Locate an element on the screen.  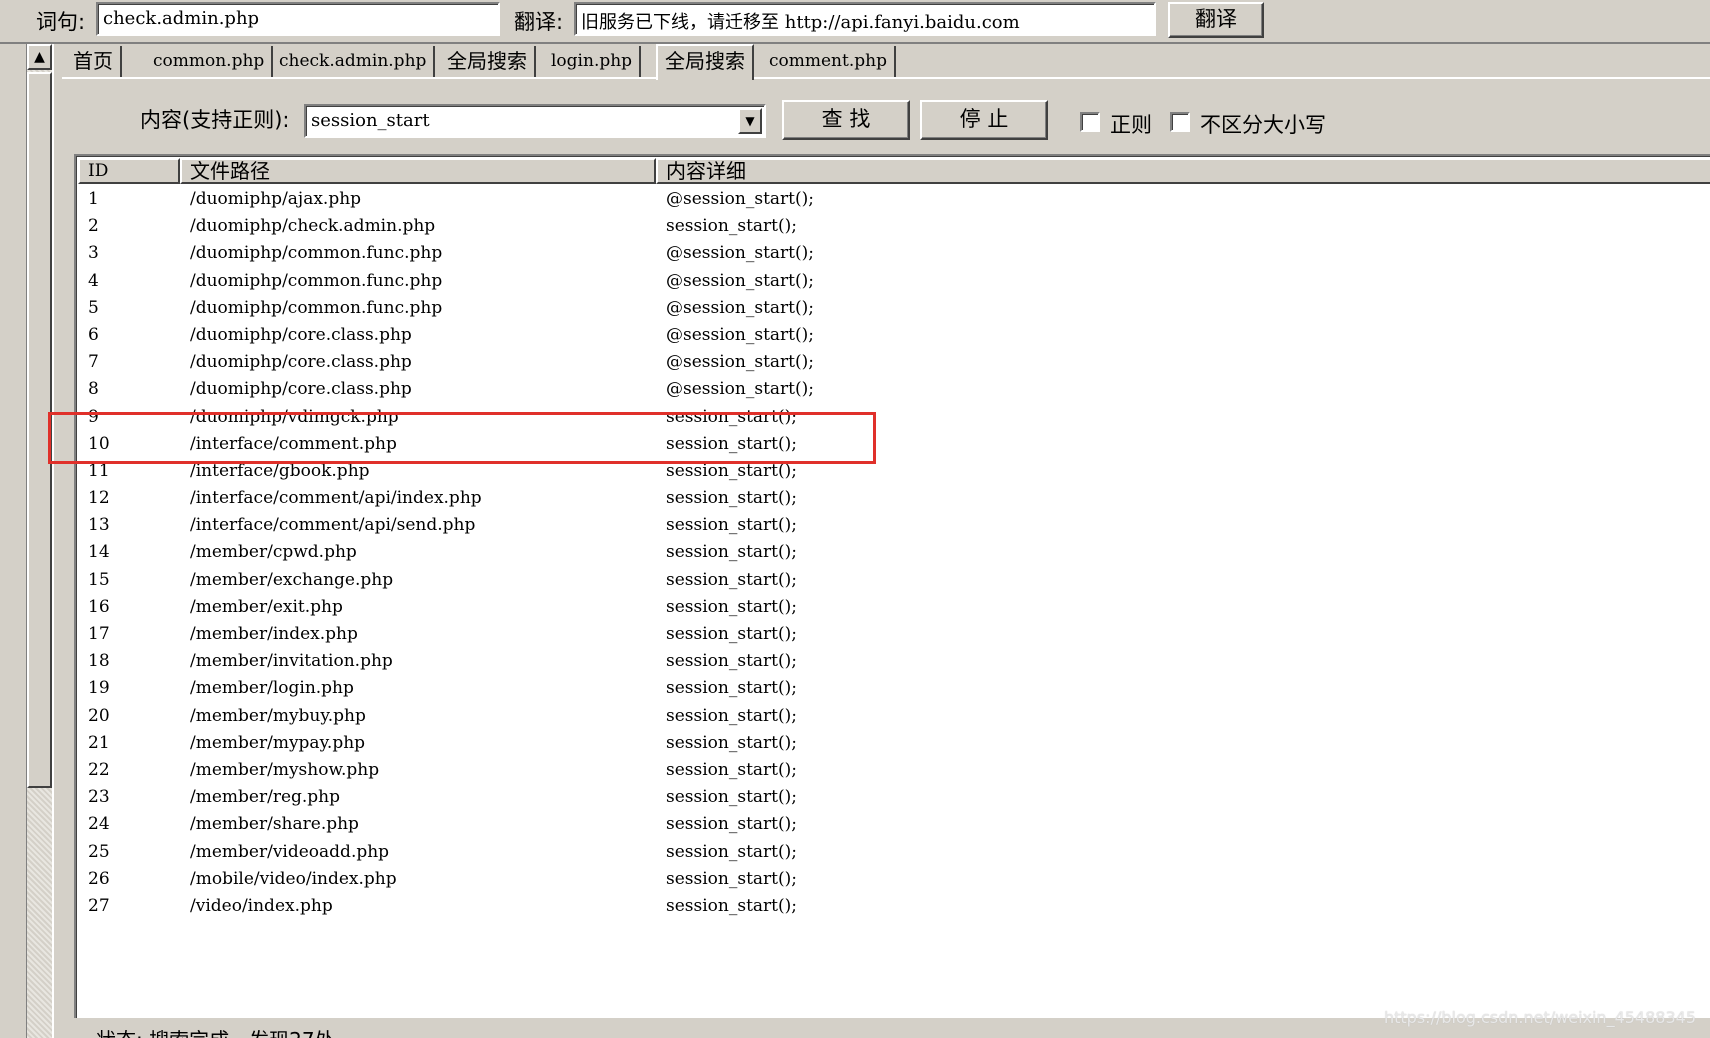
search-combobox: session_start ▼ is located at coordinates (535, 121).